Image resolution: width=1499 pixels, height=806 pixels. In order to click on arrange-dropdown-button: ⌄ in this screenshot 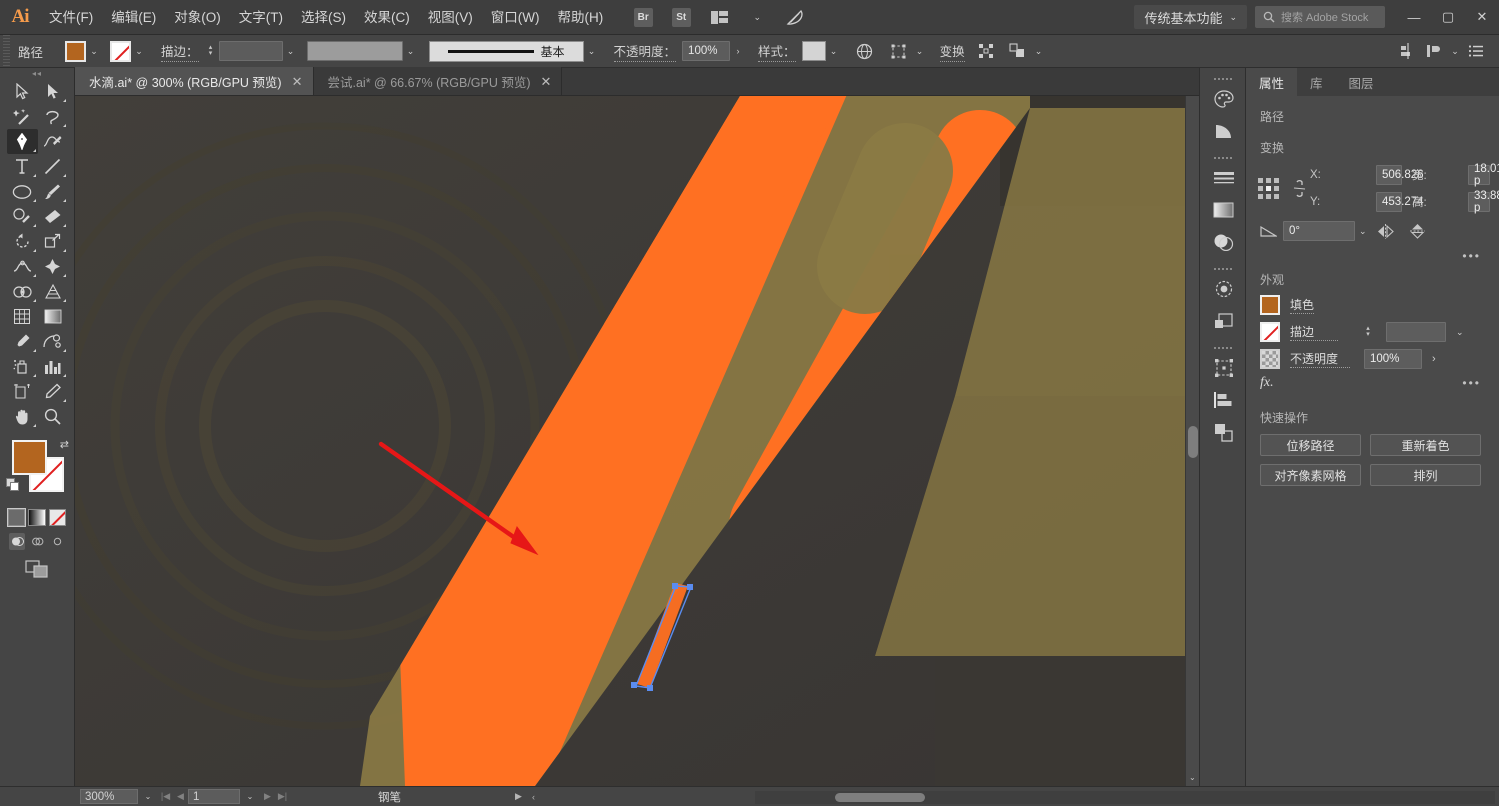, I will do `click(757, 17)`.